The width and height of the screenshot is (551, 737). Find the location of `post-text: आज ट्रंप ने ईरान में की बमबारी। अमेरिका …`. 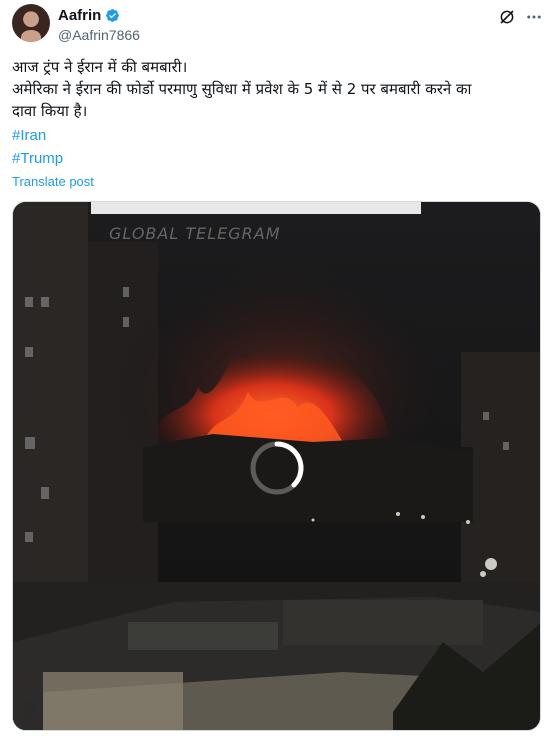

post-text: आज ट्रंप ने ईरान में की बमबारी। अमेरिका … is located at coordinates (274, 89).